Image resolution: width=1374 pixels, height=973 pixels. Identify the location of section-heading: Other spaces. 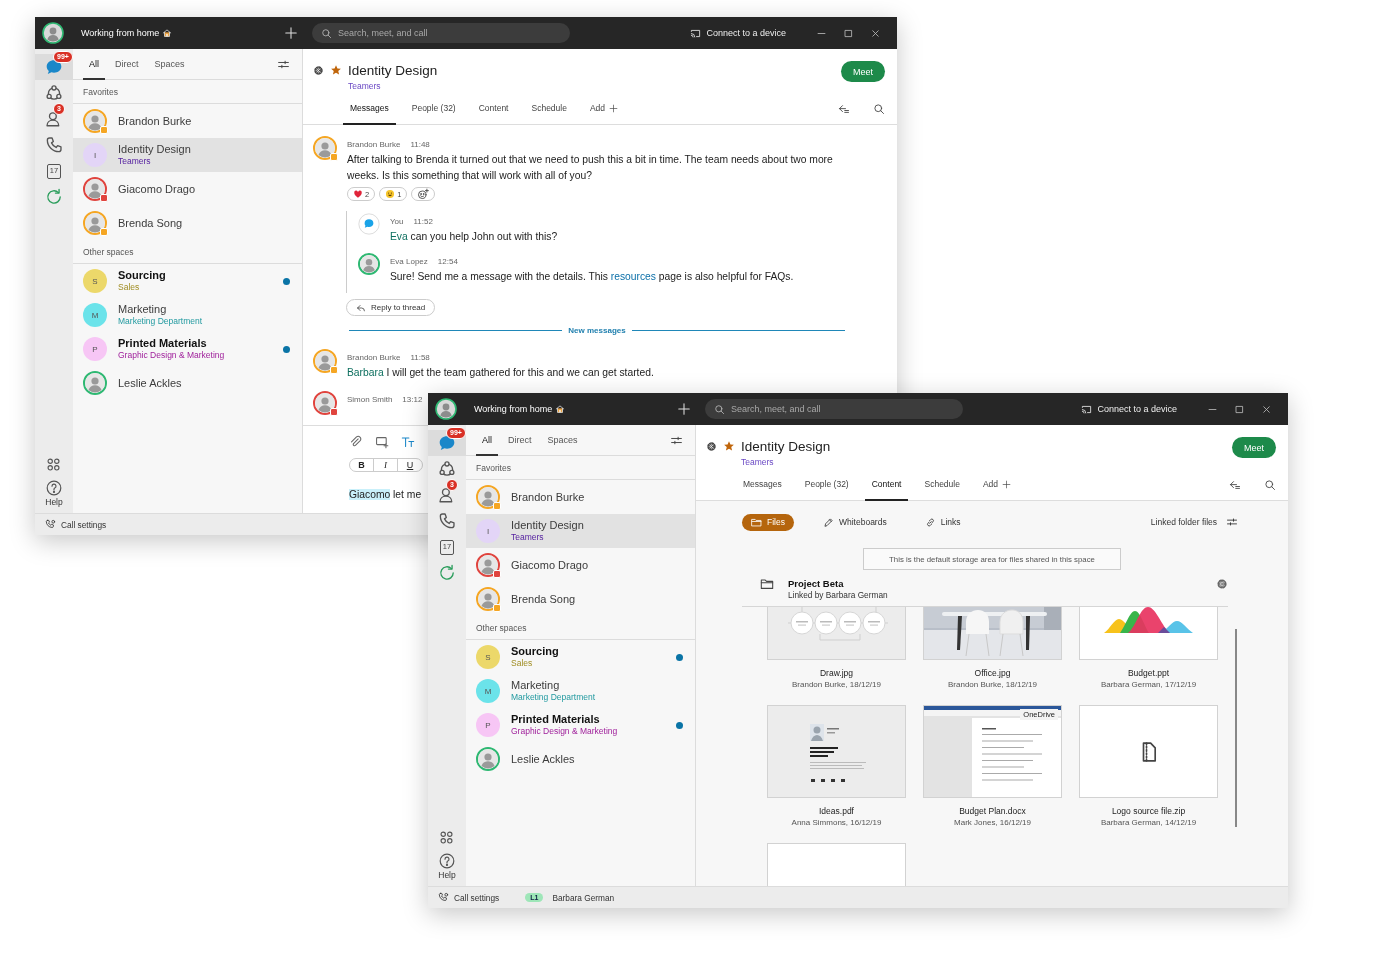
(580, 628).